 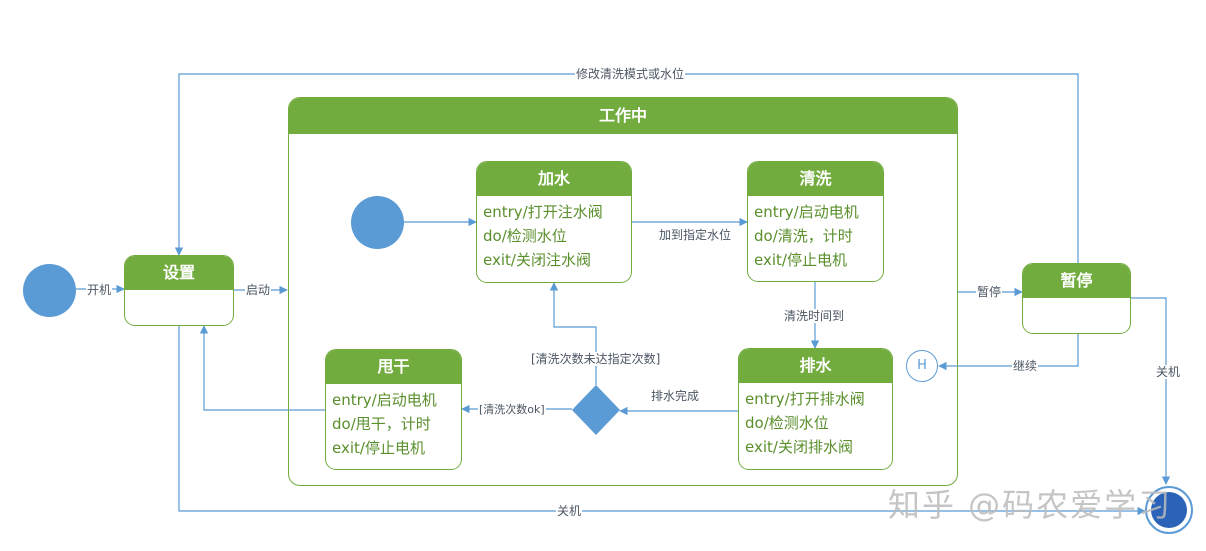 What do you see at coordinates (1008, 352) in the screenshot?
I see `edge-resume` at bounding box center [1008, 352].